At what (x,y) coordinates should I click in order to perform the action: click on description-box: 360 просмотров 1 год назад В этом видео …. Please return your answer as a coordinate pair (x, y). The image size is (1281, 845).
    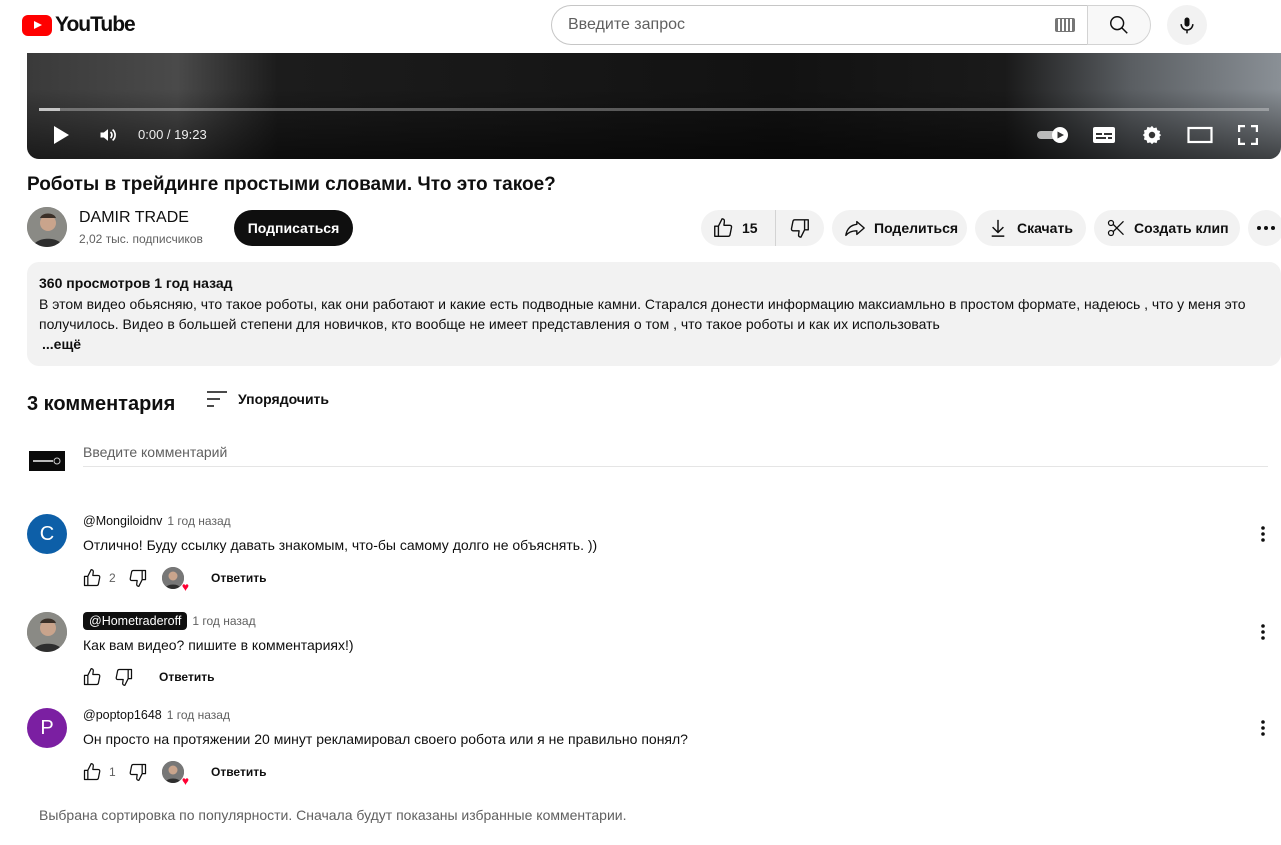
    Looking at the image, I should click on (654, 314).